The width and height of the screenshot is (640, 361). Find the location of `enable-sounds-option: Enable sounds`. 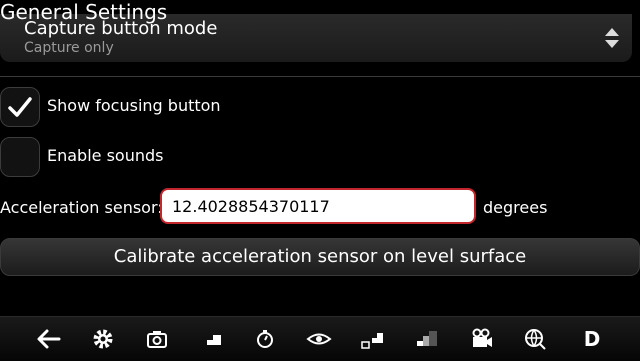

enable-sounds-option: Enable sounds is located at coordinates (180, 157).